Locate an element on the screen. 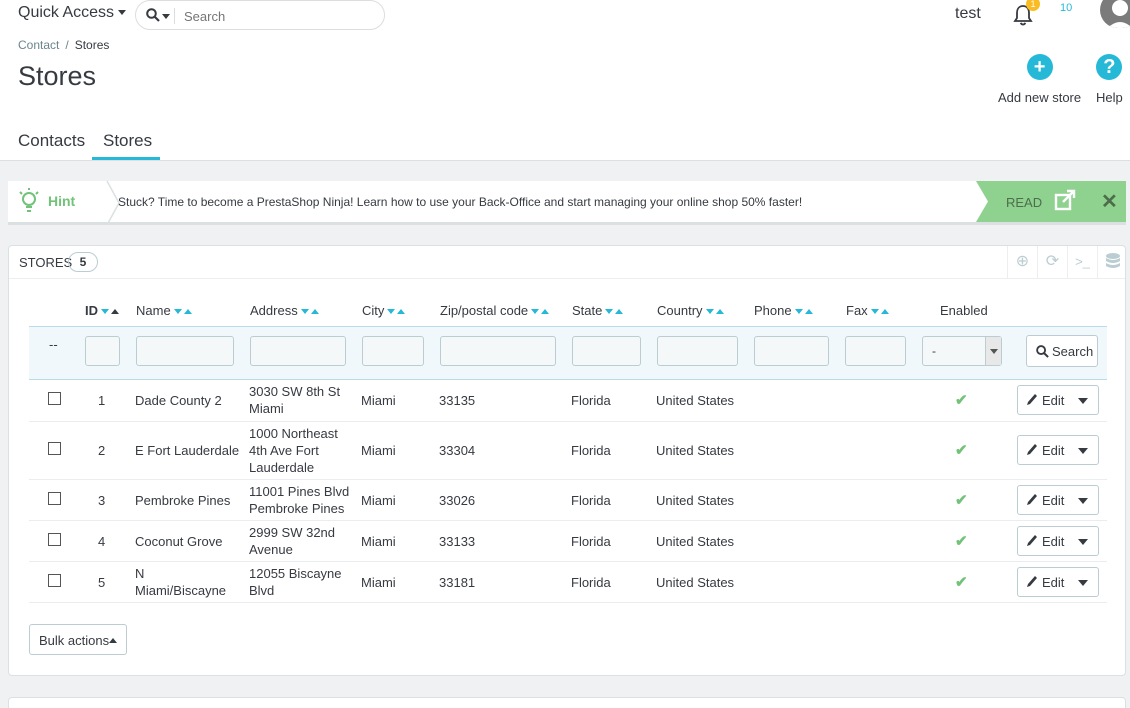 This screenshot has width=1130, height=708. address-line: Pembroke Pines is located at coordinates (297, 508).